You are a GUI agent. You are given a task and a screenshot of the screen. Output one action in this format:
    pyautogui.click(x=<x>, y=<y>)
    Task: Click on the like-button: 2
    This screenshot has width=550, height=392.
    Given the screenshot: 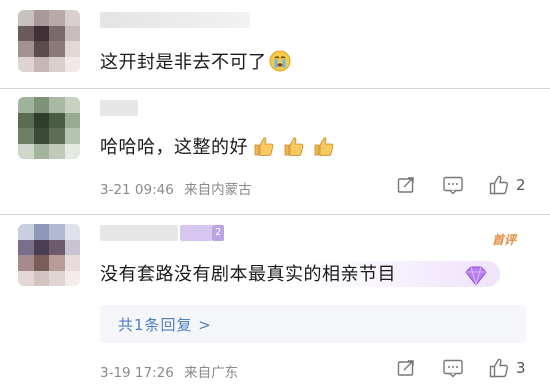 What is the action you would take?
    pyautogui.click(x=507, y=185)
    